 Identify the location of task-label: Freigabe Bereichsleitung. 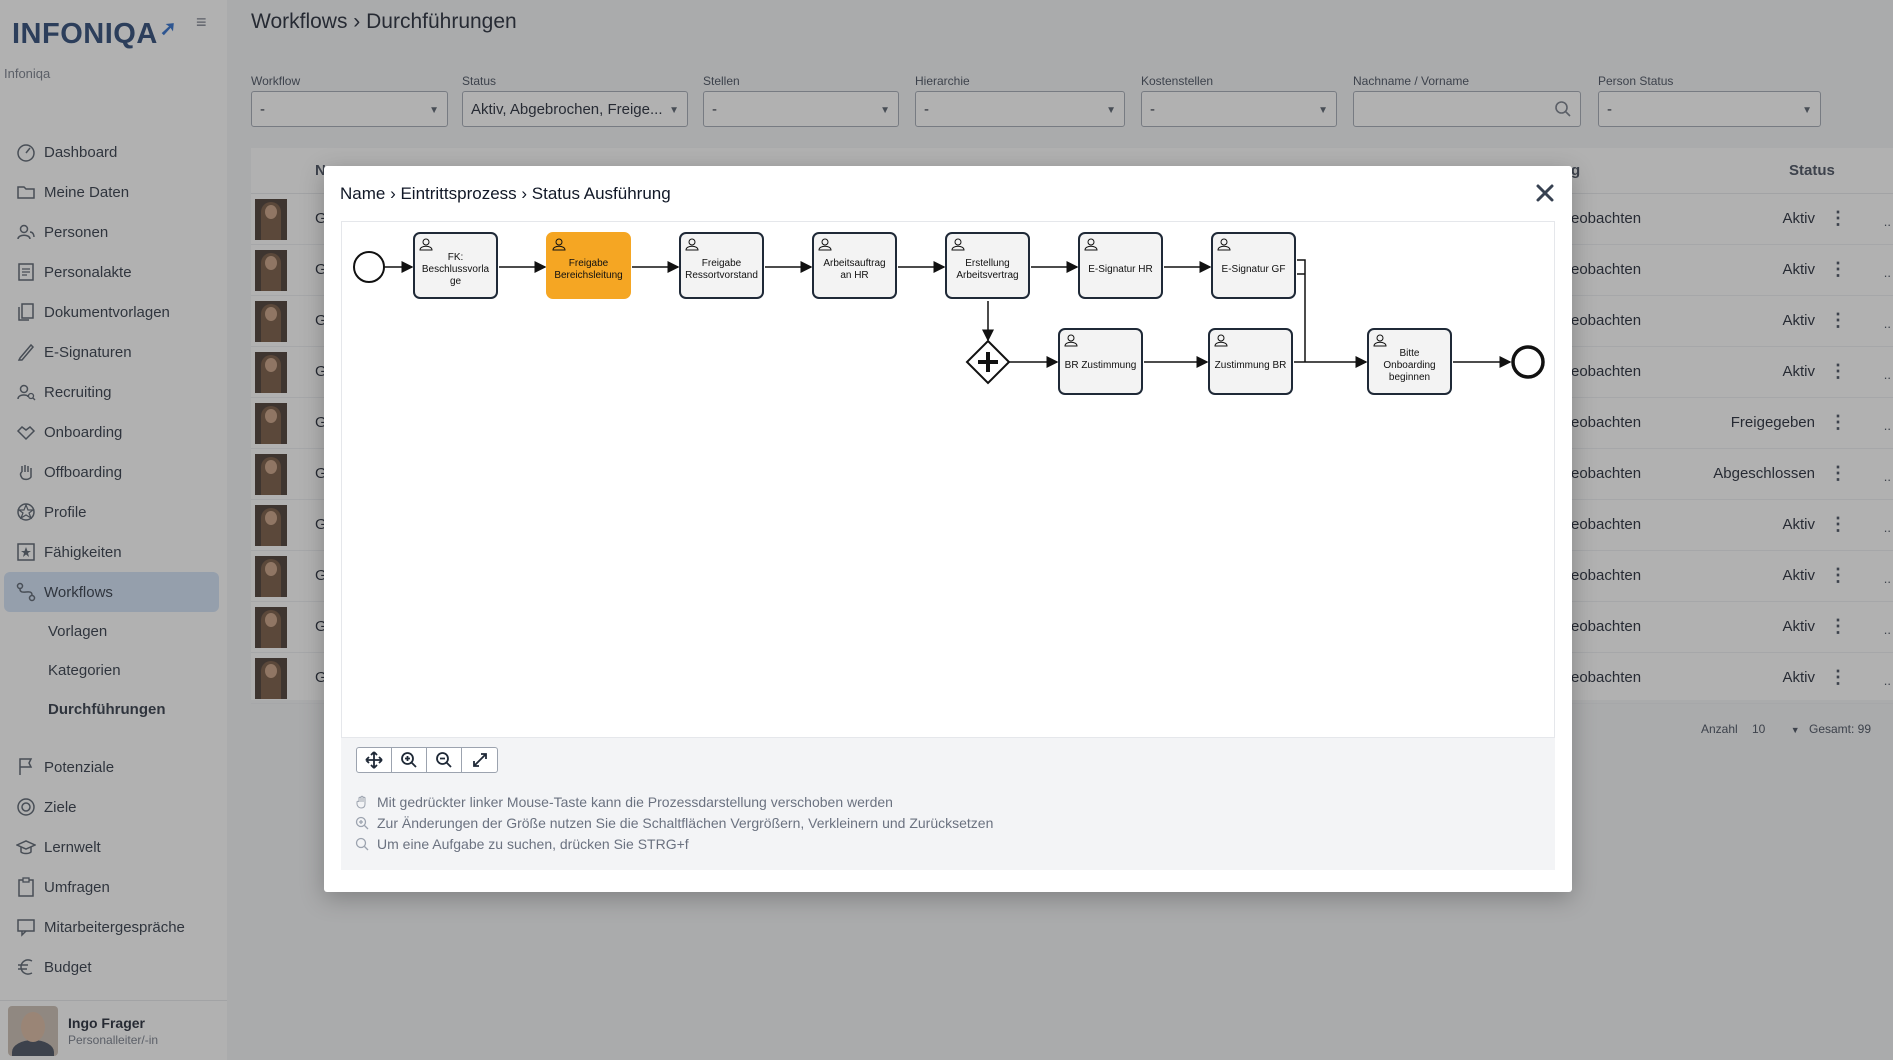
(588, 269).